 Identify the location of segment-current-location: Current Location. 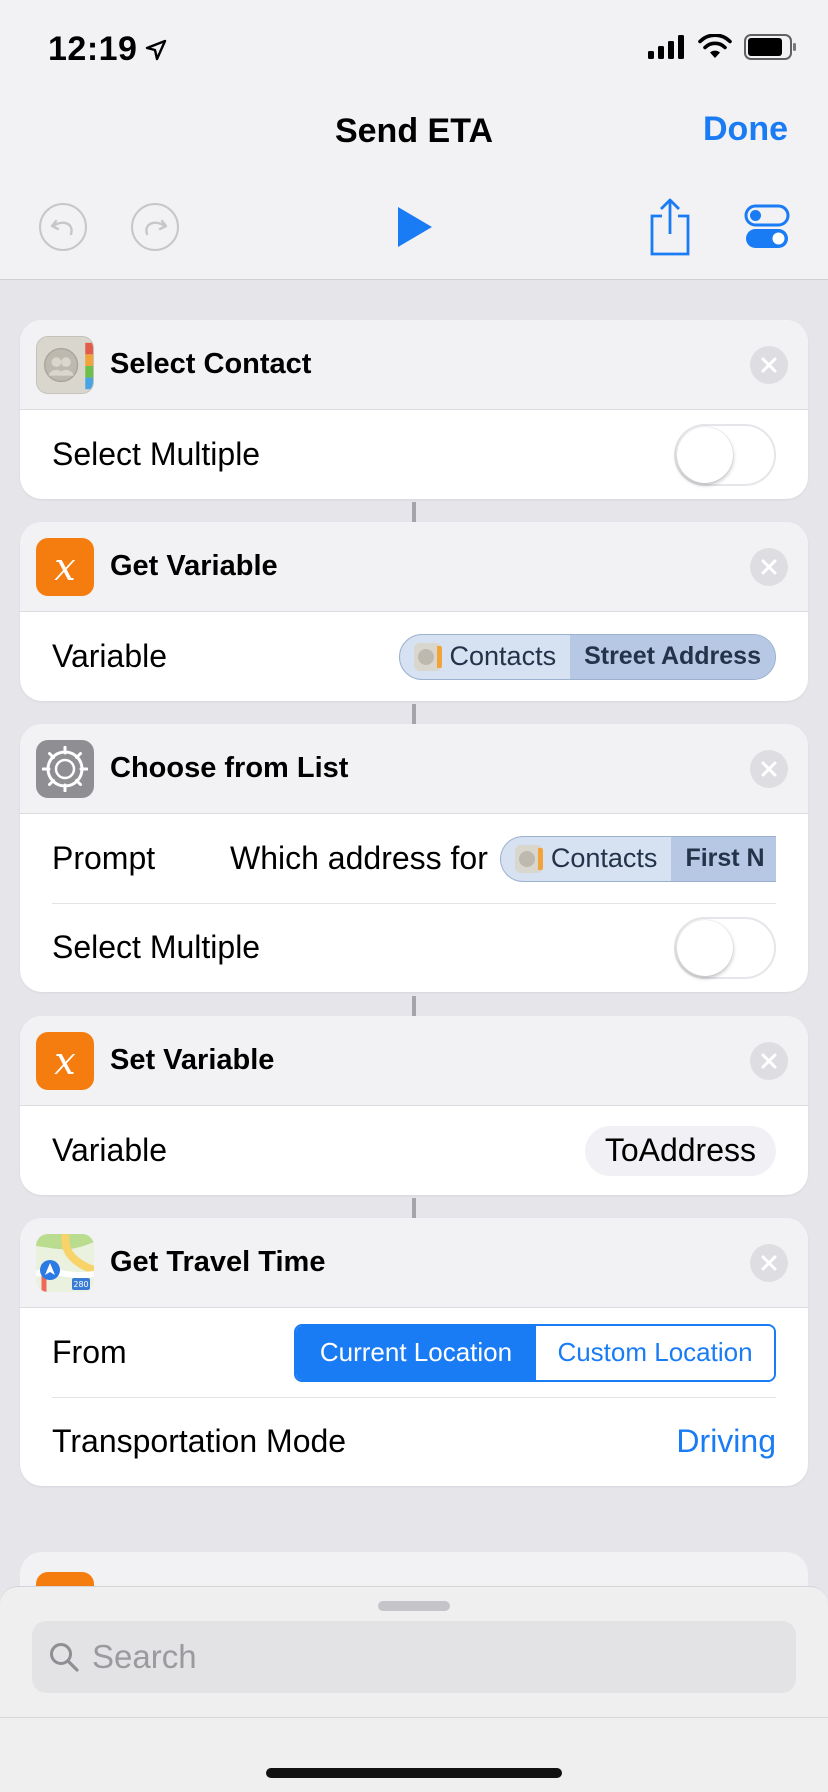
(416, 1352).